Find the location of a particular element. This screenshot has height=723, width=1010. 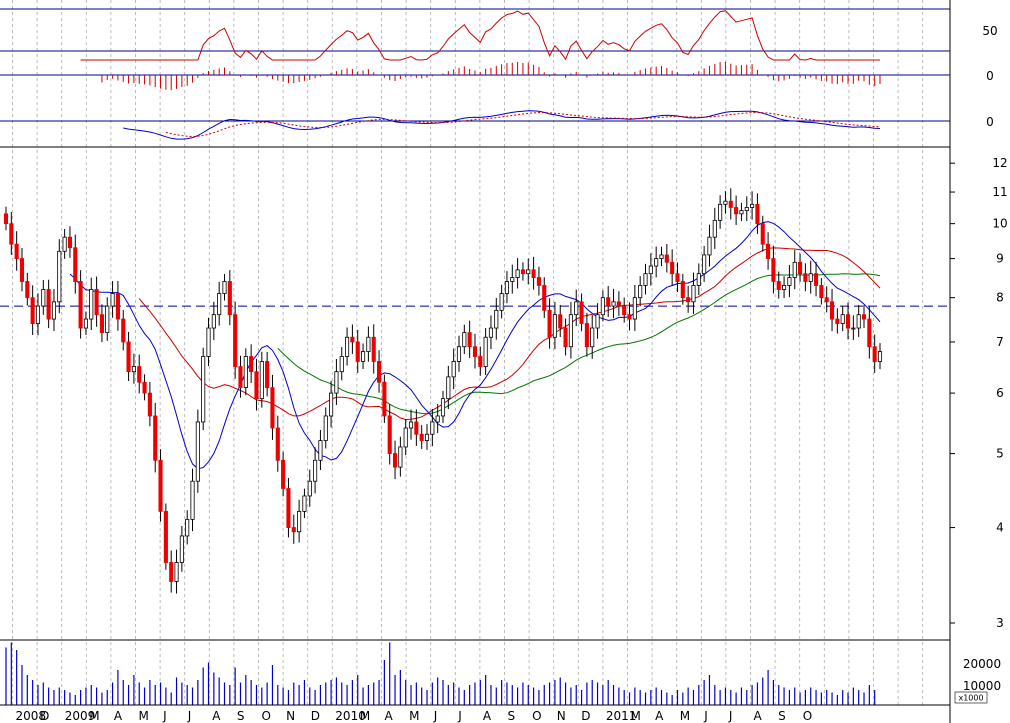

time-axis-label: D is located at coordinates (44, 716).